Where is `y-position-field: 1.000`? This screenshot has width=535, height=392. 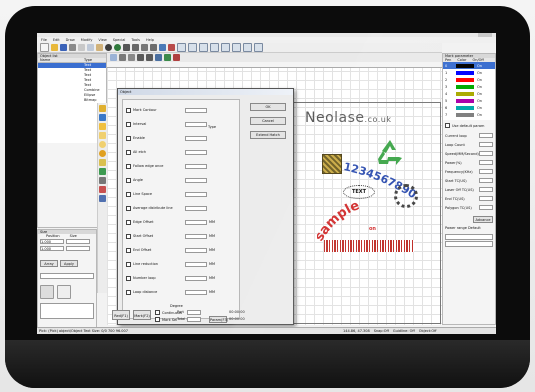 y-position-field: 1.000 is located at coordinates (52, 248).